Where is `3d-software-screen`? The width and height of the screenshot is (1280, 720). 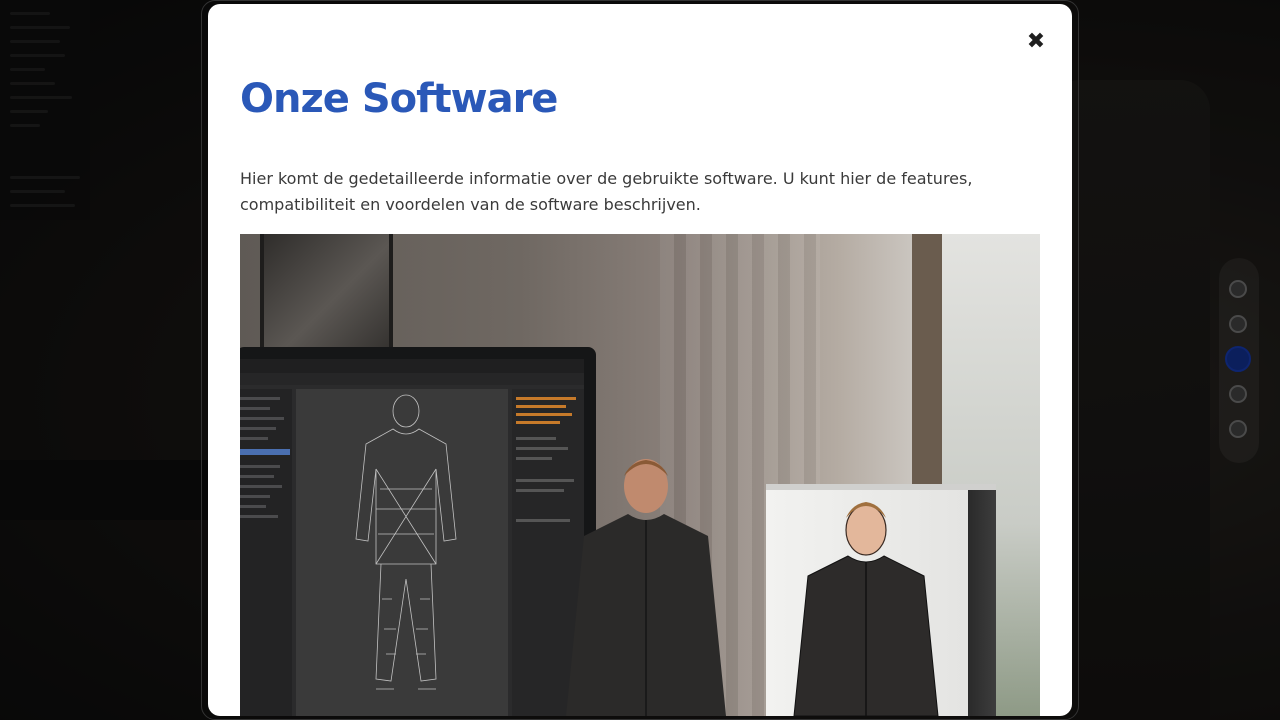
3d-software-screen is located at coordinates (412, 537).